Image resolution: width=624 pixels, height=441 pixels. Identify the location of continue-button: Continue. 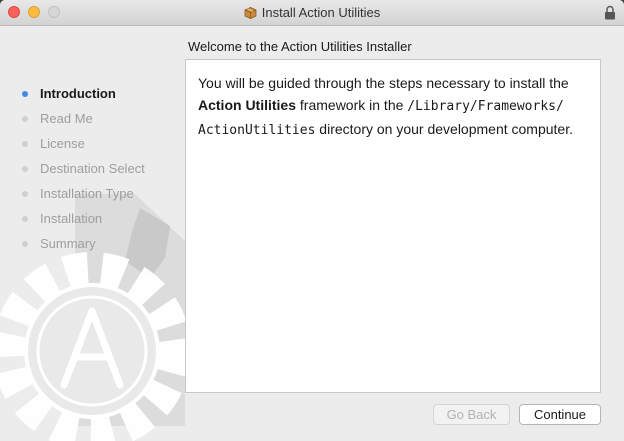
(560, 414).